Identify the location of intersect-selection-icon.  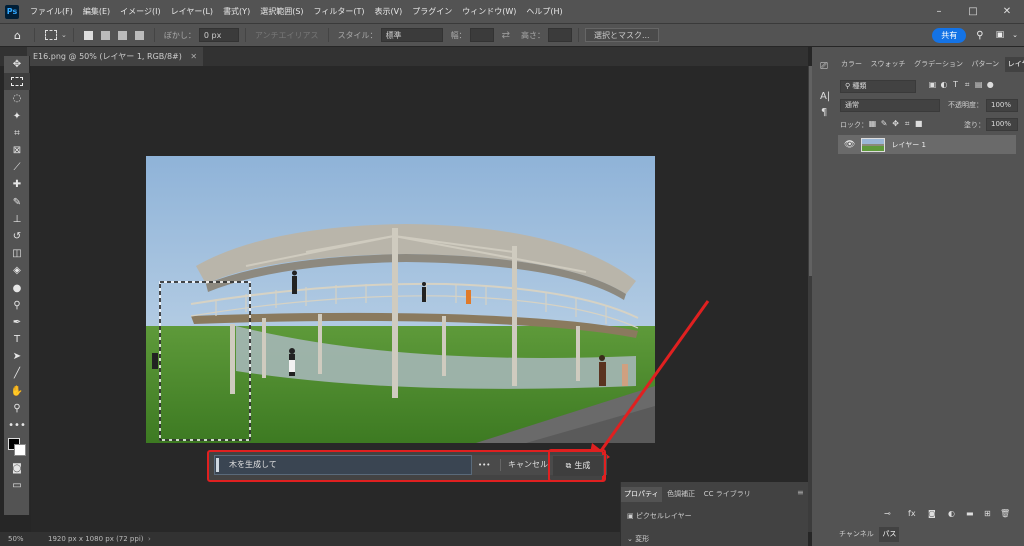
(139, 35).